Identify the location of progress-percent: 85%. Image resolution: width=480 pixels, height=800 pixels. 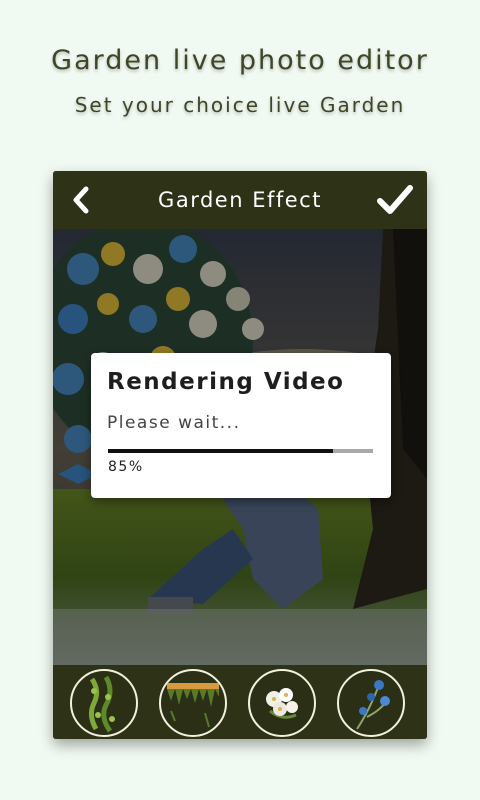
(126, 467).